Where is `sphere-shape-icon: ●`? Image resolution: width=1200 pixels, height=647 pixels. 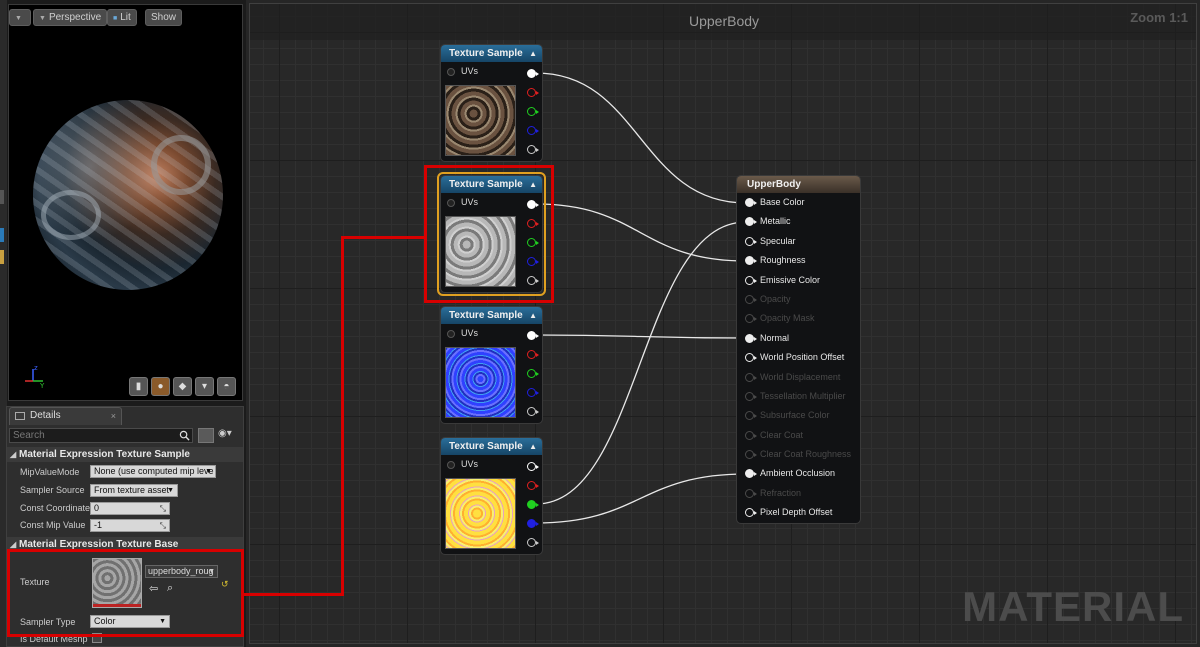 sphere-shape-icon: ● is located at coordinates (160, 386).